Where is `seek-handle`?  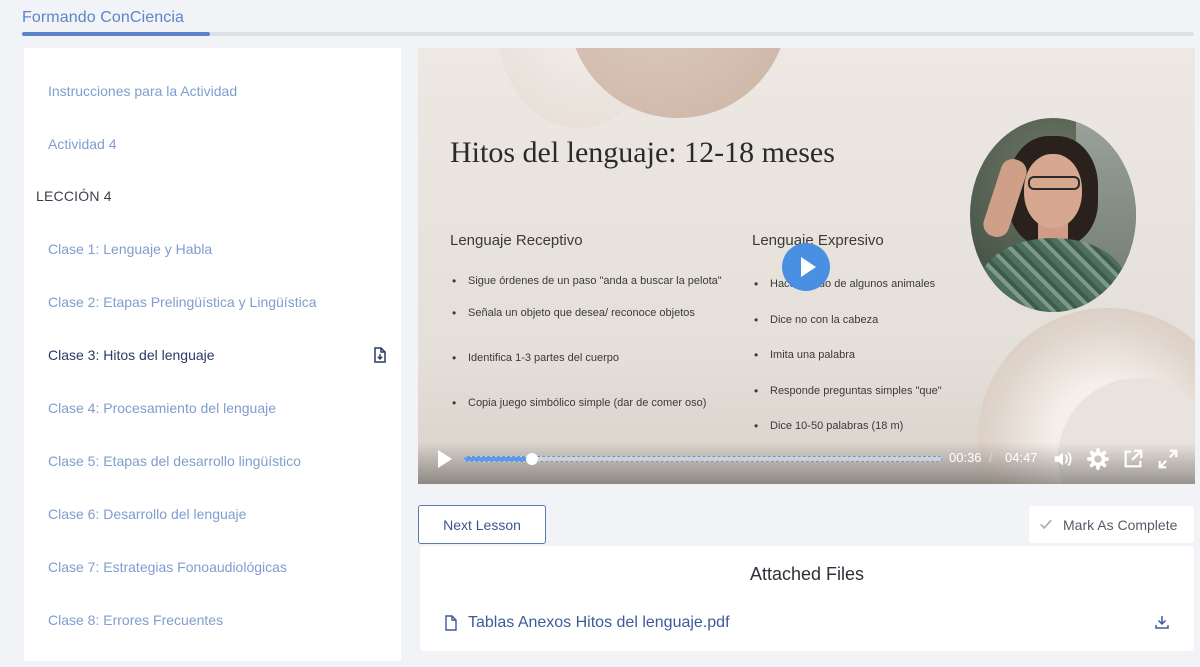 seek-handle is located at coordinates (531, 459).